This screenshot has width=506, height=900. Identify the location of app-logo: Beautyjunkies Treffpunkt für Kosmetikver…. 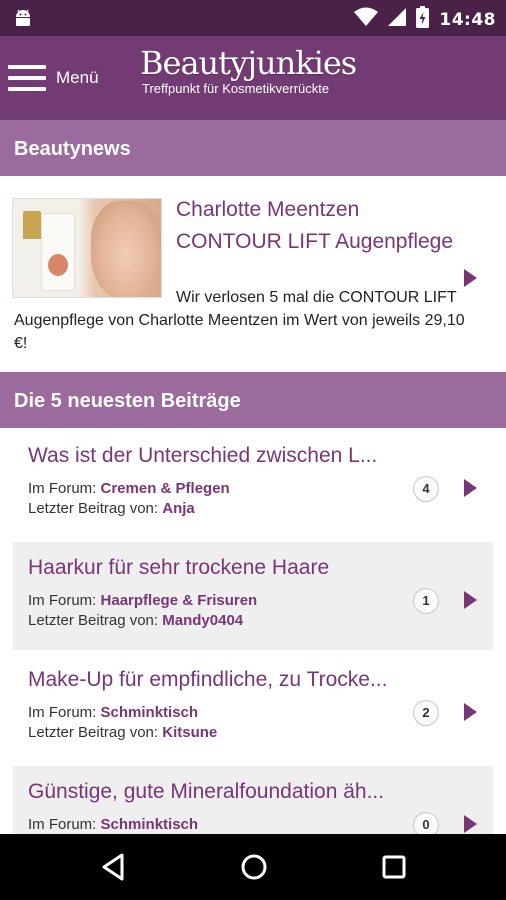
(250, 69).